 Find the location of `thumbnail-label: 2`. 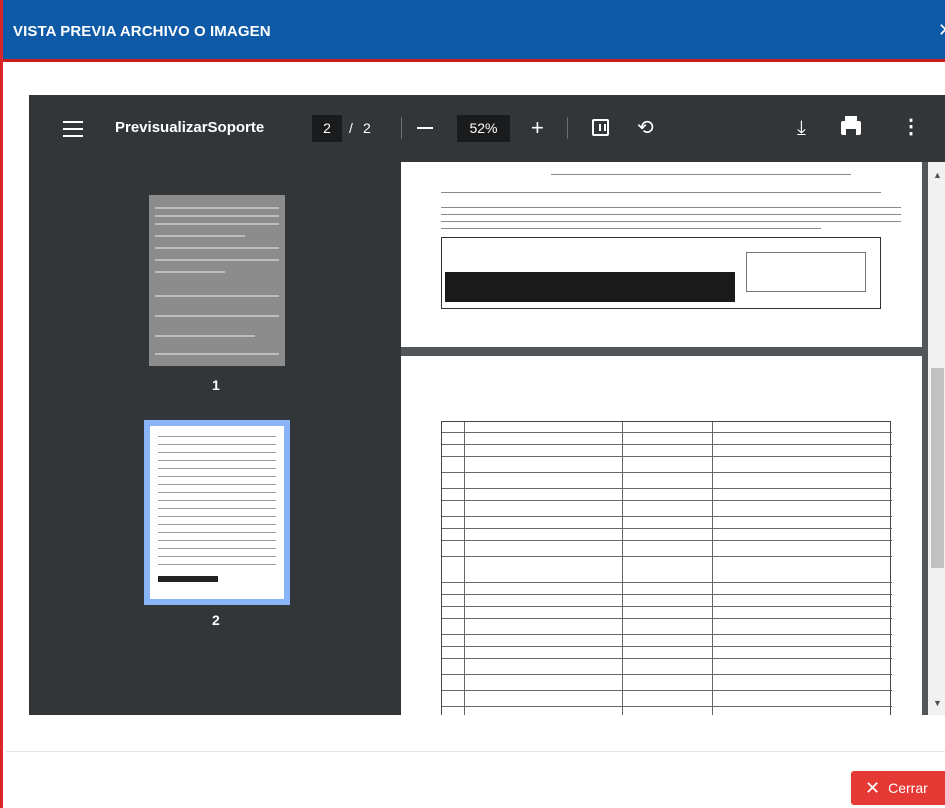

thumbnail-label: 2 is located at coordinates (216, 620).